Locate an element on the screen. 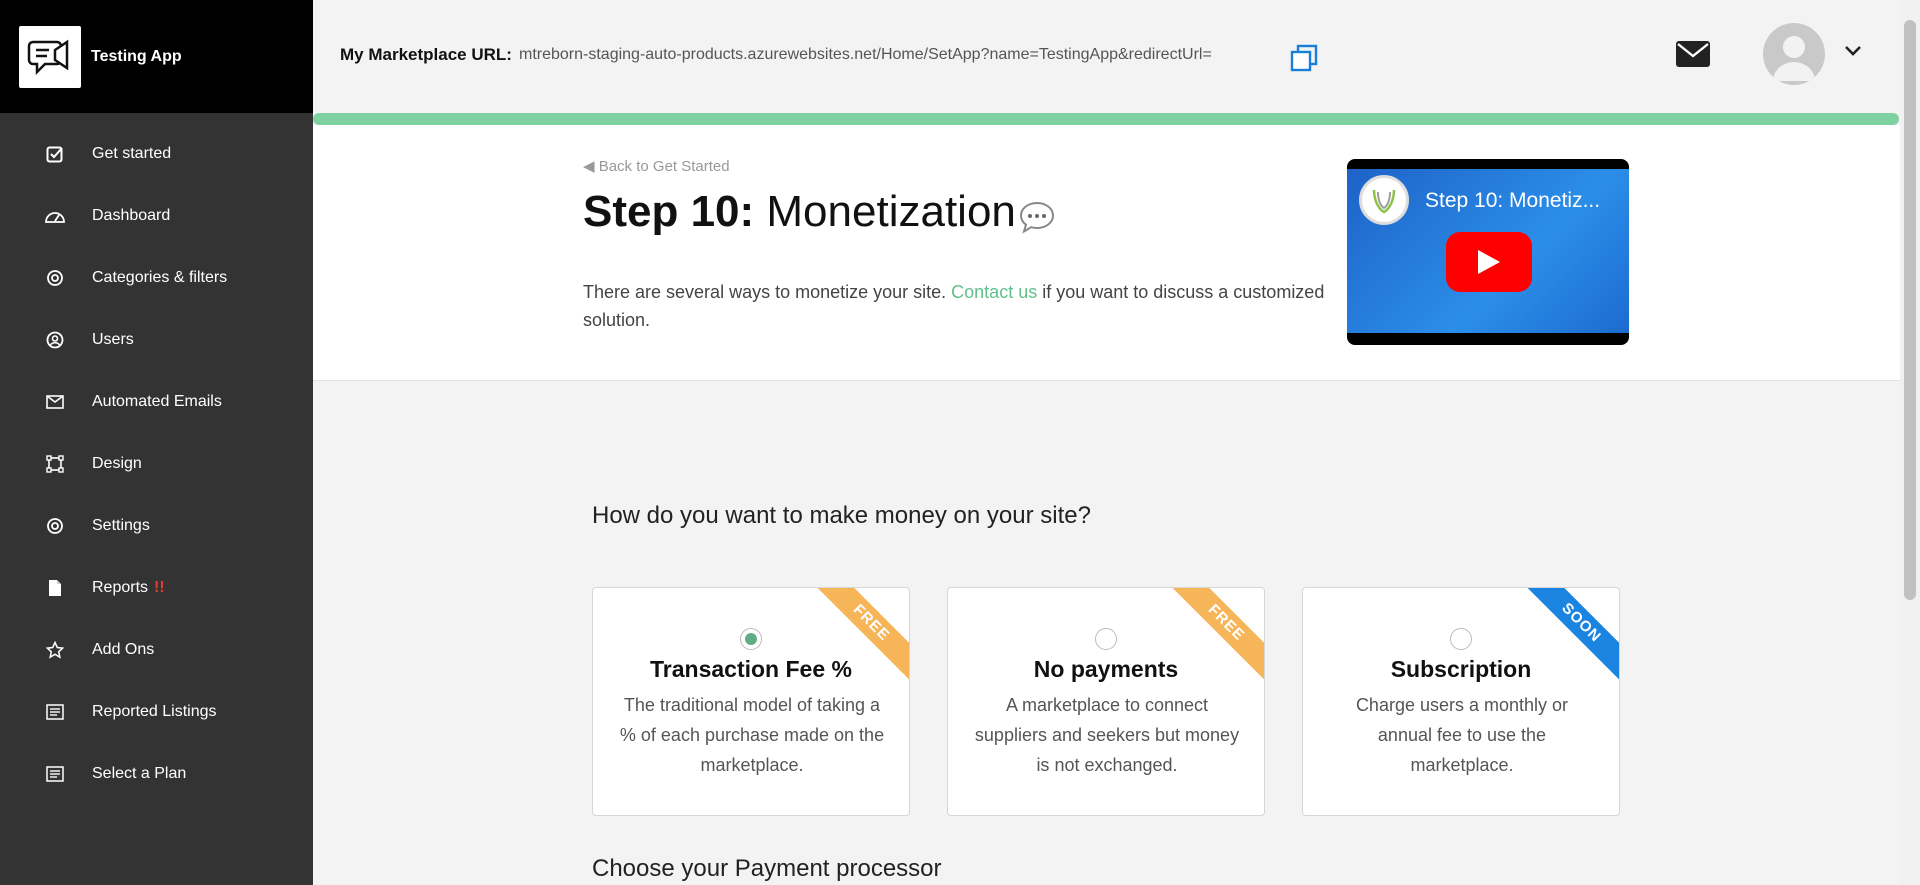  marketplace-url-label: My Marketplace URL: is located at coordinates (426, 54).